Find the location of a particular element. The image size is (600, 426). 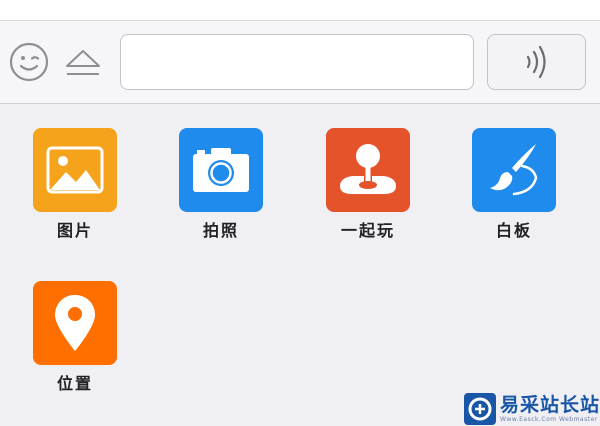

keyboard-toggle-button is located at coordinates (83, 62).